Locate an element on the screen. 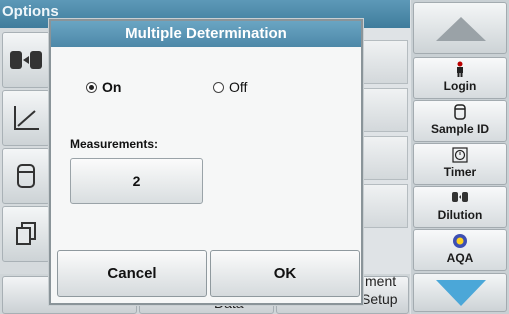 The height and width of the screenshot is (314, 509). ok-button: OK is located at coordinates (285, 273).